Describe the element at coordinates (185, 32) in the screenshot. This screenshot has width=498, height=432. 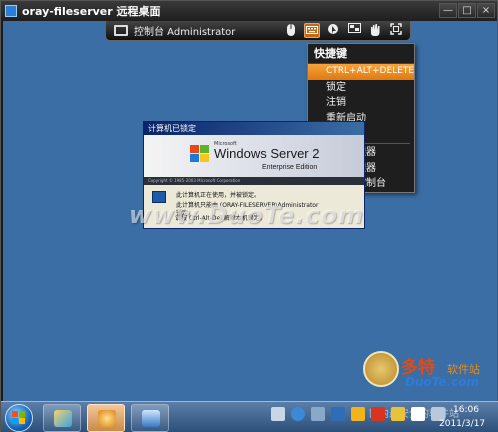
I see `toolbar-label: 控制台 Administrator` at that location.